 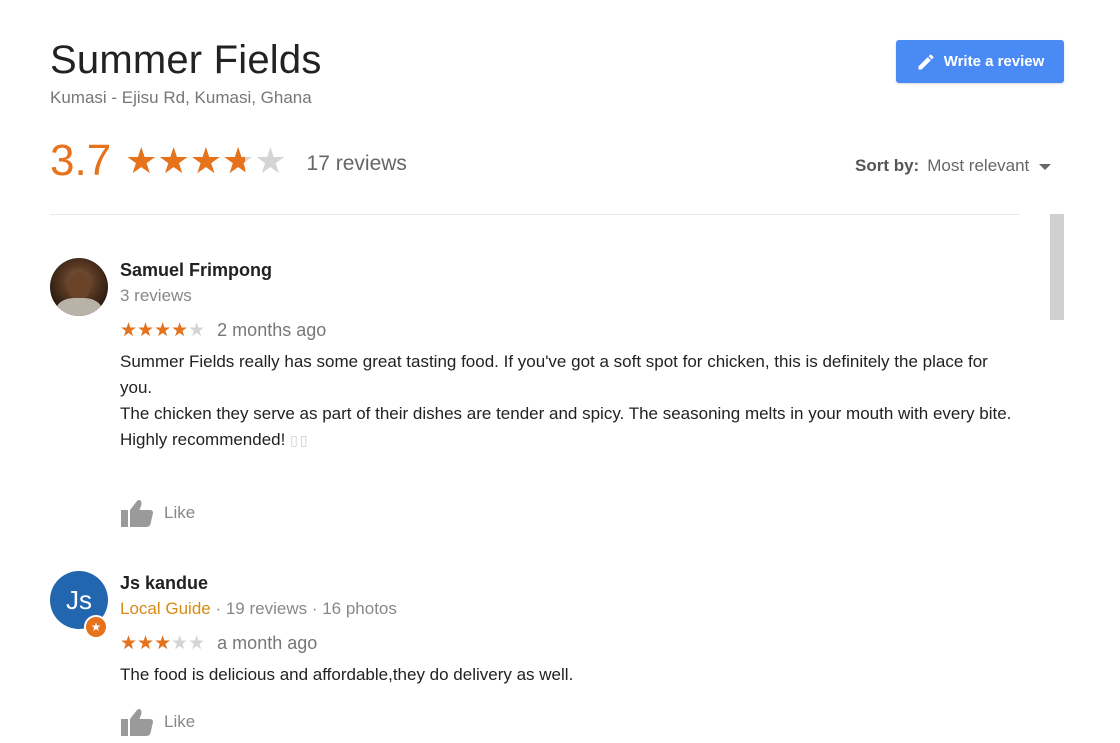 I want to click on avatar, so click(x=79, y=287).